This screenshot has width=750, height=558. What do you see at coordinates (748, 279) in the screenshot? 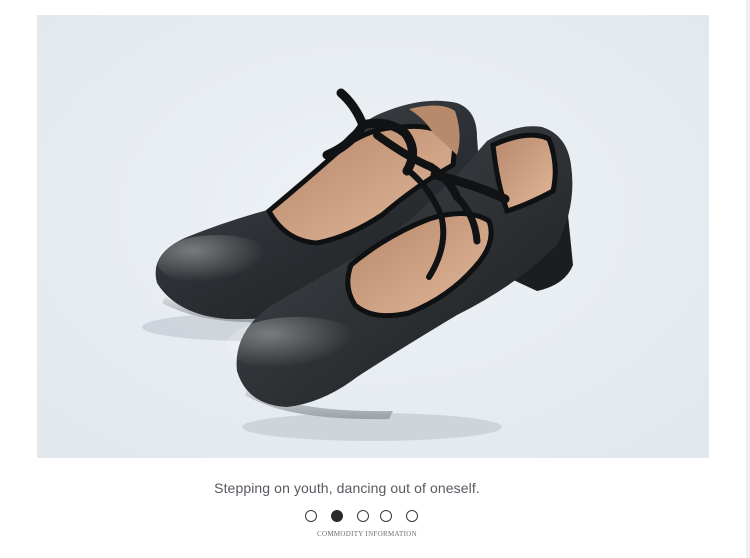
I see `page-edge-strip` at bounding box center [748, 279].